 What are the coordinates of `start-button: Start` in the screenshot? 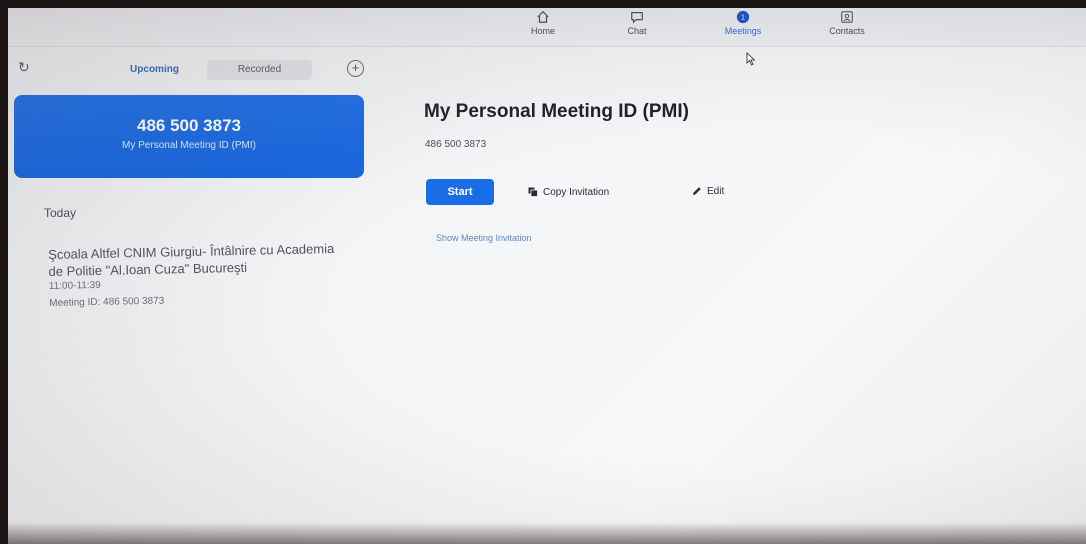 It's located at (460, 192).